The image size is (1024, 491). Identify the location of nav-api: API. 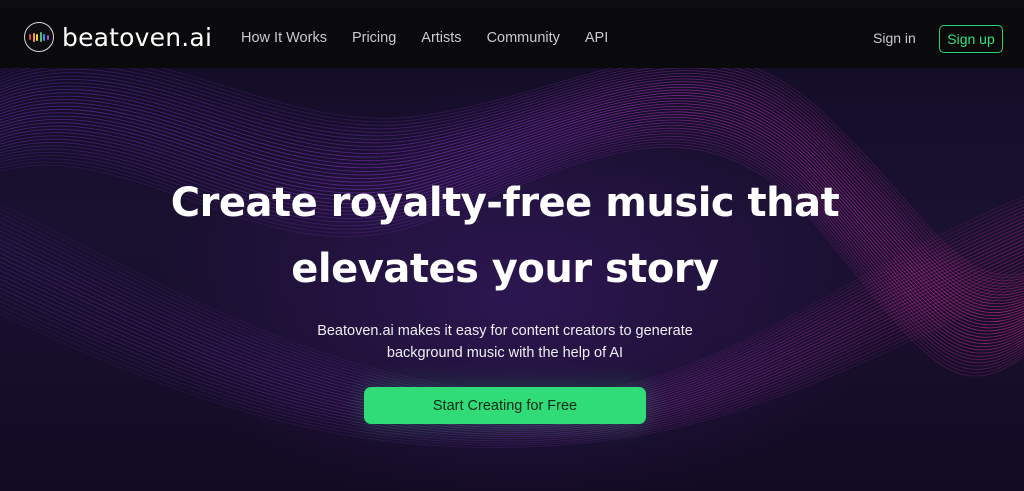
(596, 38).